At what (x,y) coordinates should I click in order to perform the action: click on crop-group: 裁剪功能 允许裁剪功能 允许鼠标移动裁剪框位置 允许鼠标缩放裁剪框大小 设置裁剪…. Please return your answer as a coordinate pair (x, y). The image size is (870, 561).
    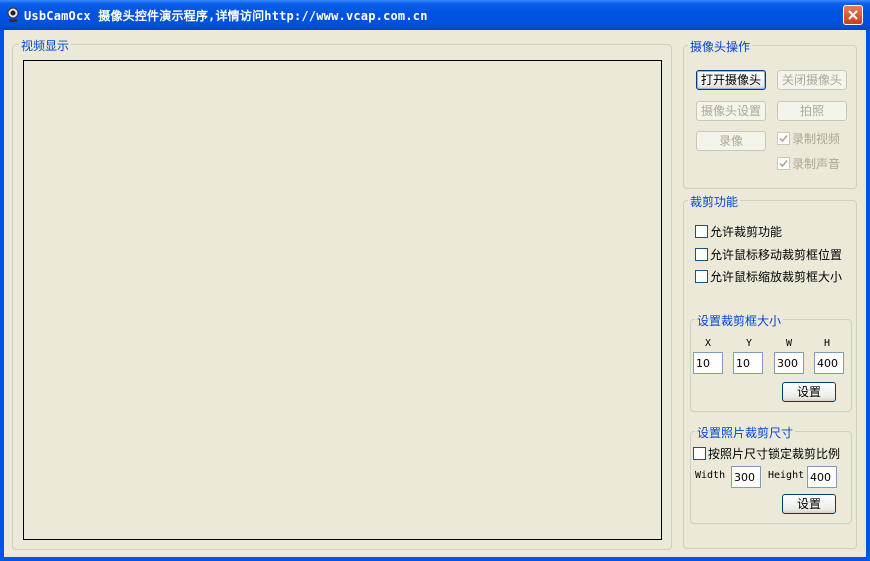
    Looking at the image, I should click on (770, 371).